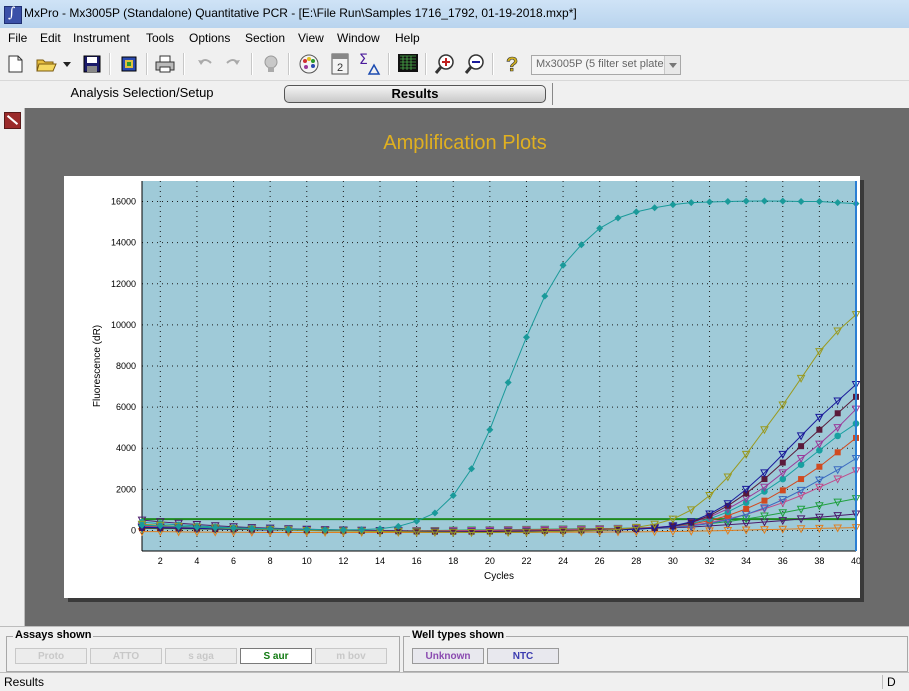  Describe the element at coordinates (129, 64) in the screenshot. I see `export-icon` at that location.